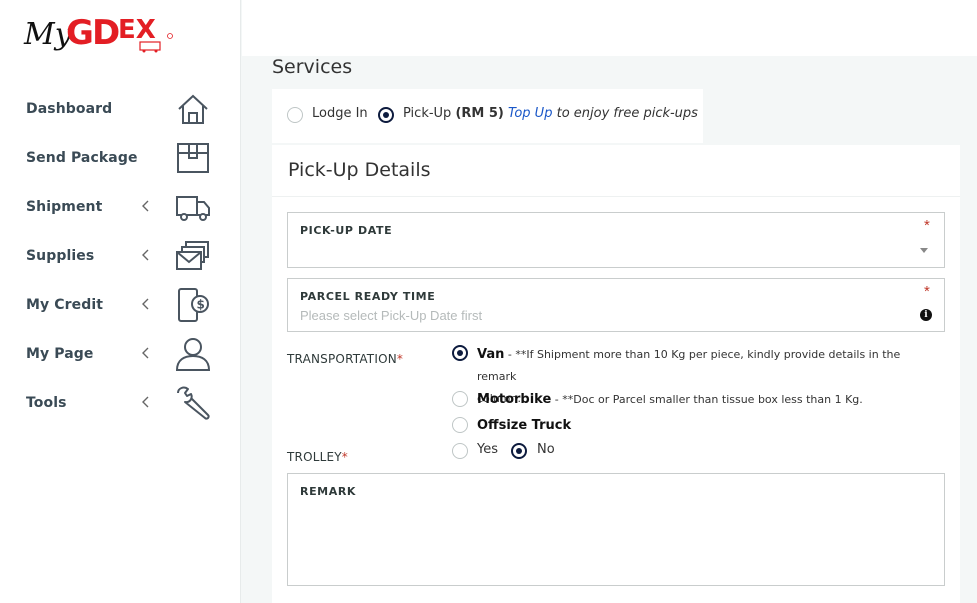 The height and width of the screenshot is (603, 977). I want to click on pickup-date-label: PICK-UP DATE, so click(346, 230).